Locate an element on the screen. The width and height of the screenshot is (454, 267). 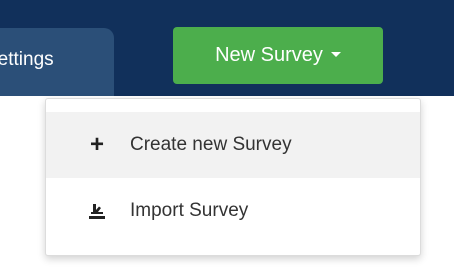
caret-down-icon is located at coordinates (335, 55).